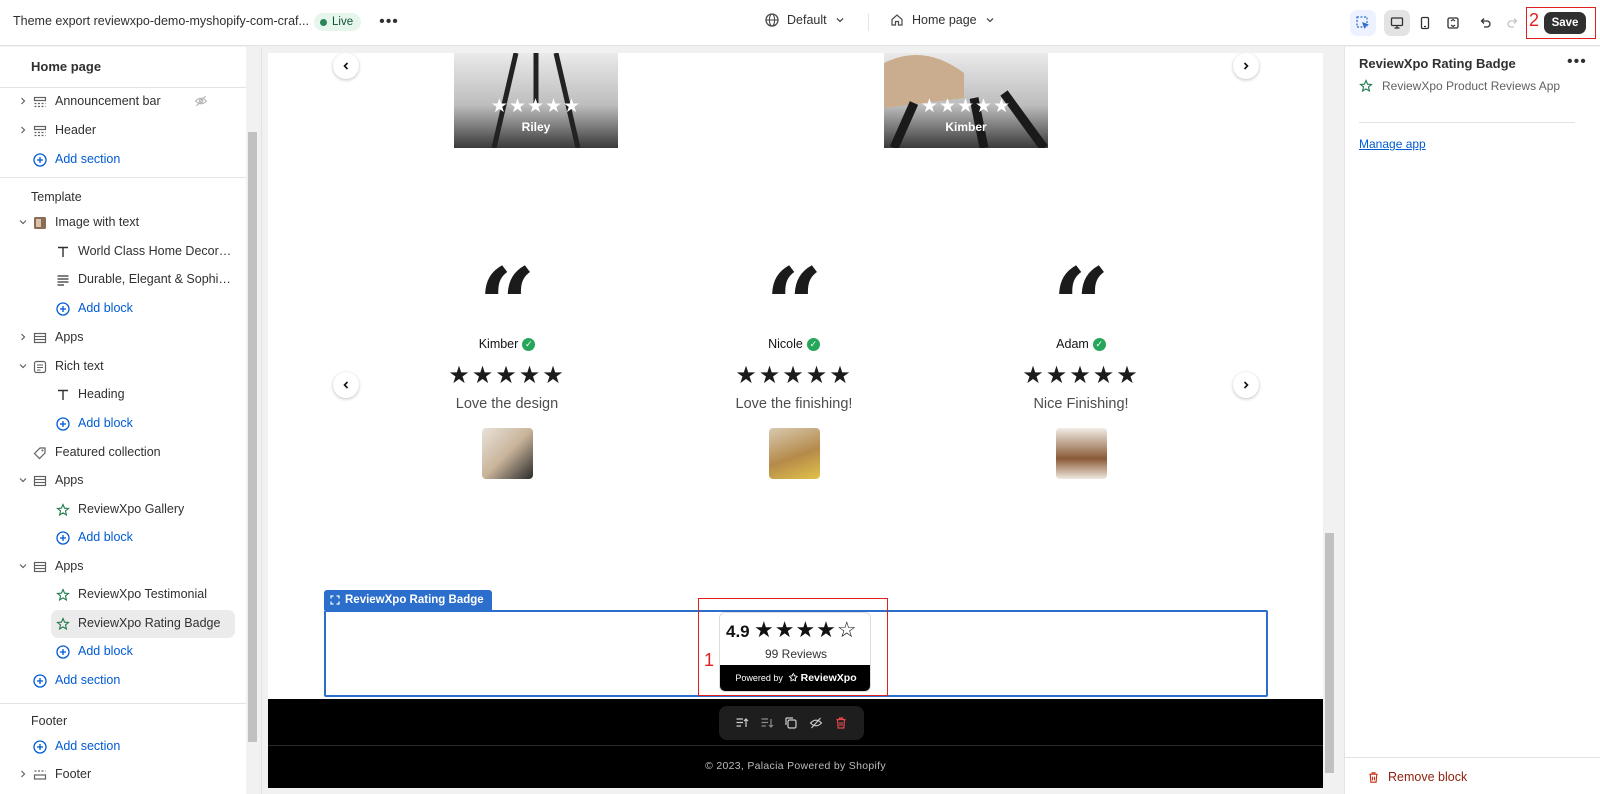  What do you see at coordinates (897, 20) in the screenshot?
I see `home-icon` at bounding box center [897, 20].